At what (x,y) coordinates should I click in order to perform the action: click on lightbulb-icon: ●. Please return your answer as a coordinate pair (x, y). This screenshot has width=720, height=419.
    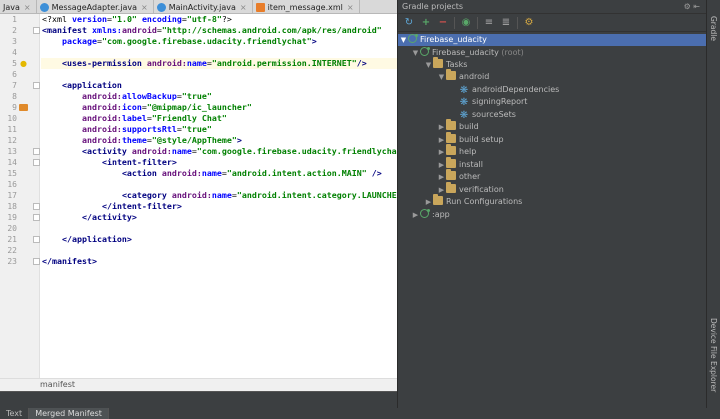
    Looking at the image, I should click on (23, 64).